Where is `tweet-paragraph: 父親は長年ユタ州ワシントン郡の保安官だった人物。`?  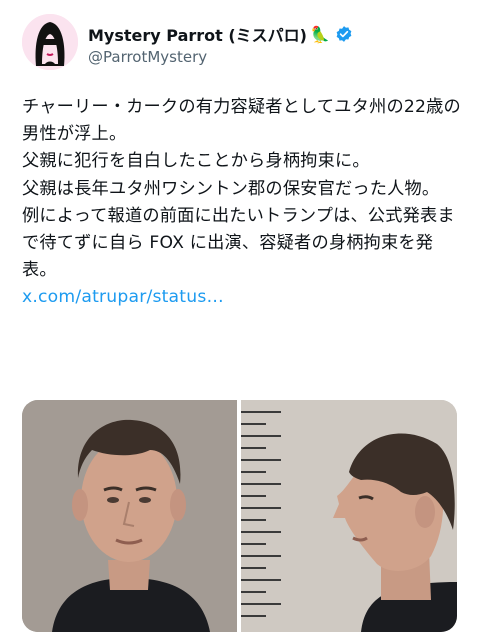
tweet-paragraph: 父親は長年ユタ州ワシントン郡の保安官だった人物。 is located at coordinates (231, 188).